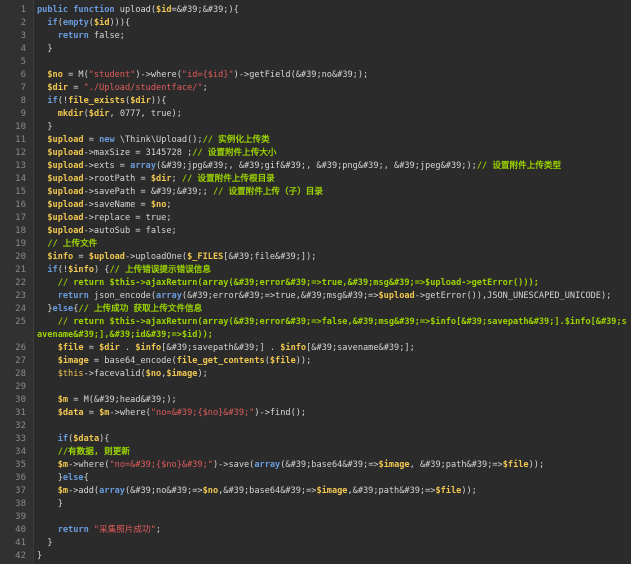 This screenshot has height=564, width=631. Describe the element at coordinates (315, 478) in the screenshot. I see `code-line: 36 }else{` at that location.